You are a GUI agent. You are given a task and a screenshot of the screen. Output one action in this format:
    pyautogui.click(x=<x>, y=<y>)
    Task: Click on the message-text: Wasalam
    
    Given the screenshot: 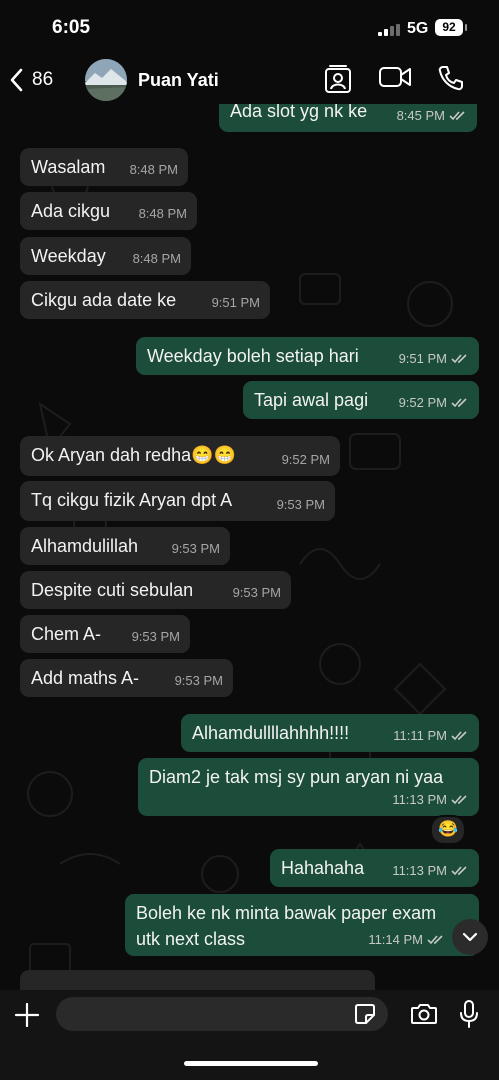 What is the action you would take?
    pyautogui.click(x=68, y=167)
    